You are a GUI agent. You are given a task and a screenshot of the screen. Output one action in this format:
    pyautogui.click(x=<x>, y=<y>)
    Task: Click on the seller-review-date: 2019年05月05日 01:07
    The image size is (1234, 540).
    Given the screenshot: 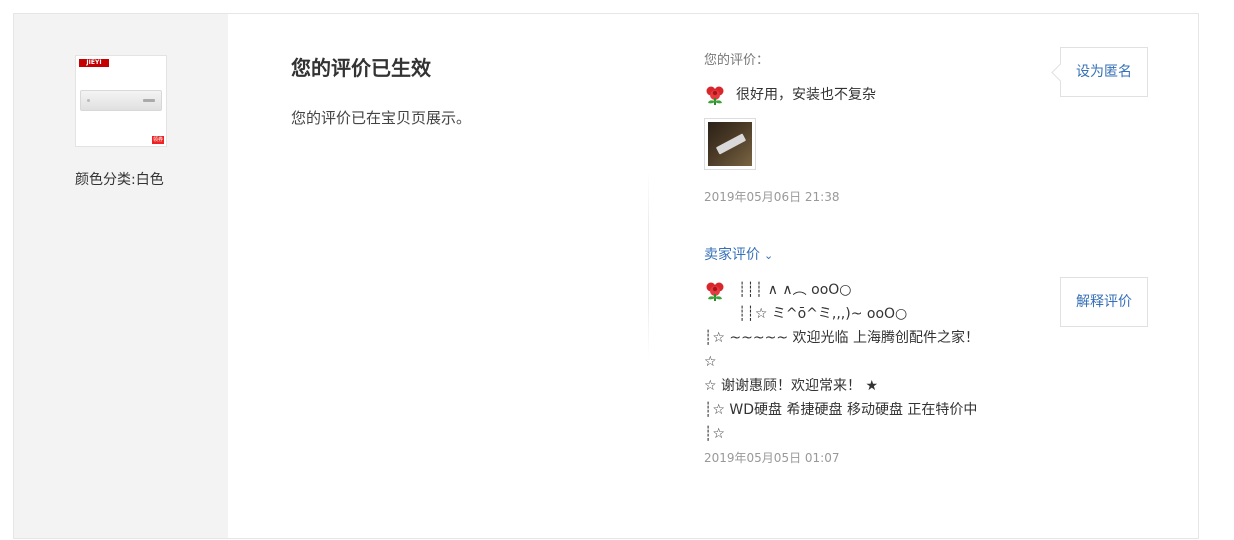 What is the action you would take?
    pyautogui.click(x=772, y=458)
    